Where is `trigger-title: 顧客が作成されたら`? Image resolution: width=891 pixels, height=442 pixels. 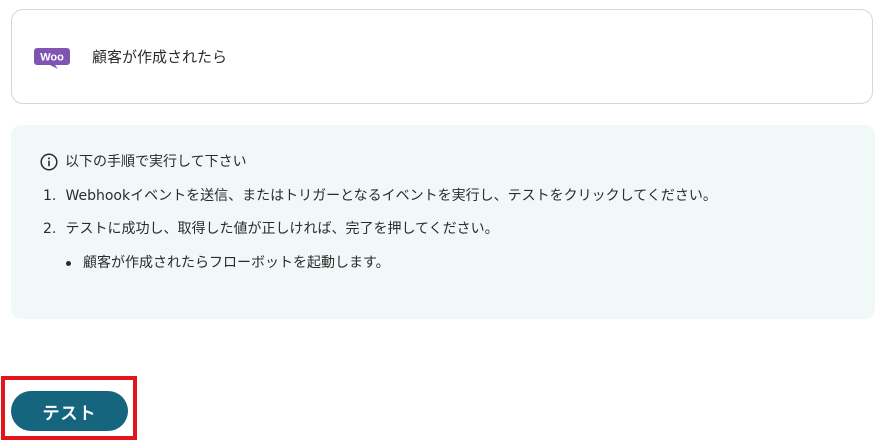 trigger-title: 顧客が作成されたら is located at coordinates (160, 57).